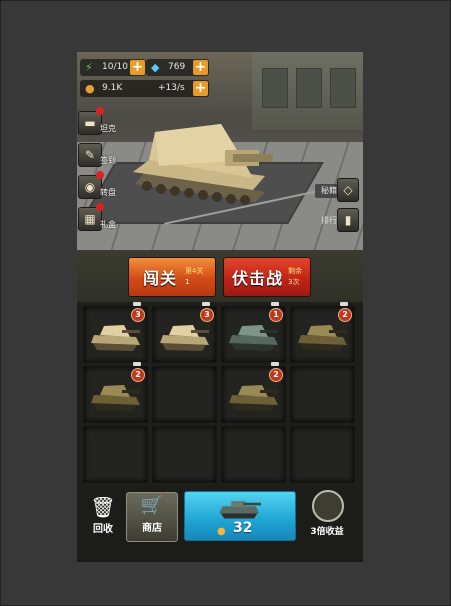 This screenshot has height=606, width=451. Describe the element at coordinates (194, 271) in the screenshot. I see `stage-number: 第4关` at that location.